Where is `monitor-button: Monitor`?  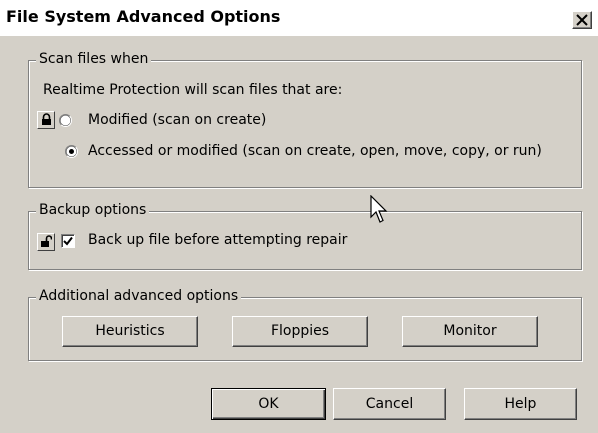
monitor-button: Monitor is located at coordinates (470, 331).